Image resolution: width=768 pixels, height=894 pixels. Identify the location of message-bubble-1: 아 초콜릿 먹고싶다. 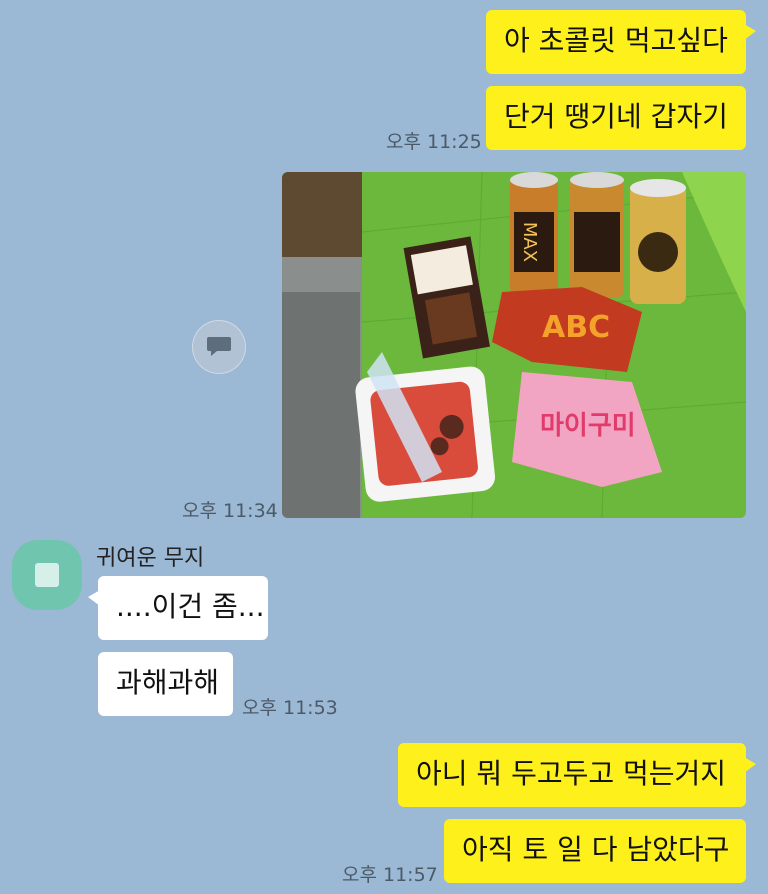
(621, 42).